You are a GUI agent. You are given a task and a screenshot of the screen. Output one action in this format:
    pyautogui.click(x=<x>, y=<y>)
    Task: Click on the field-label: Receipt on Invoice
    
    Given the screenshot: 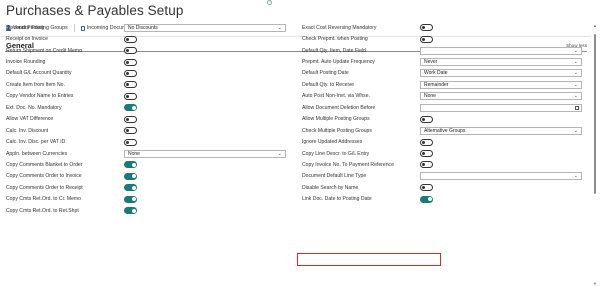 What is the action you would take?
    pyautogui.click(x=27, y=39)
    